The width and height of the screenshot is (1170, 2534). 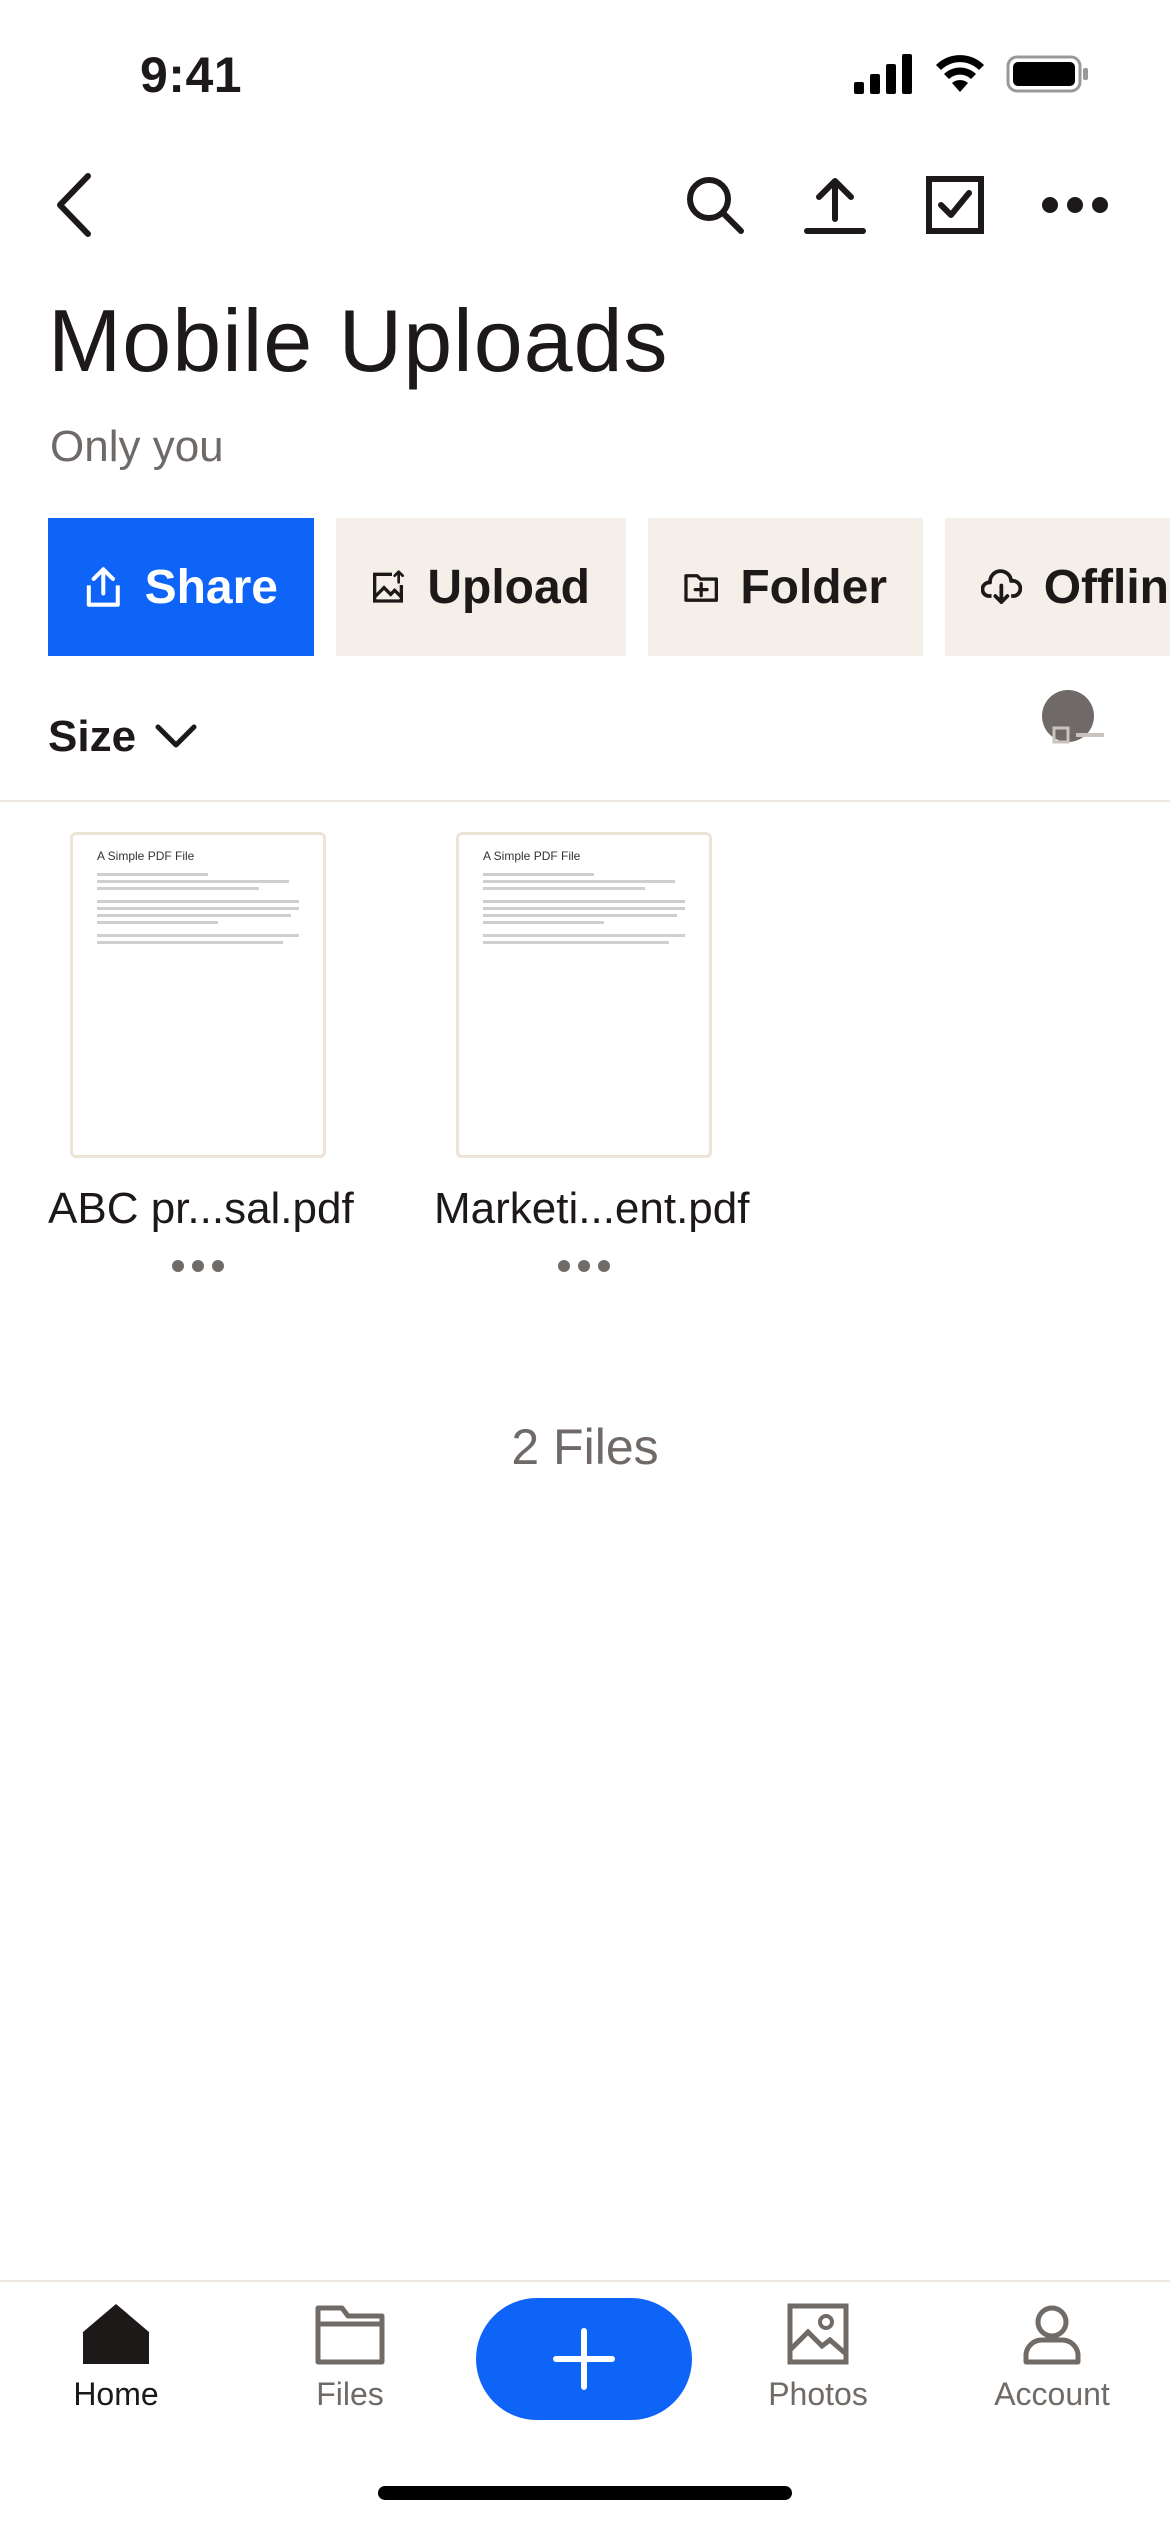 What do you see at coordinates (1052, 2335) in the screenshot?
I see `account-icon` at bounding box center [1052, 2335].